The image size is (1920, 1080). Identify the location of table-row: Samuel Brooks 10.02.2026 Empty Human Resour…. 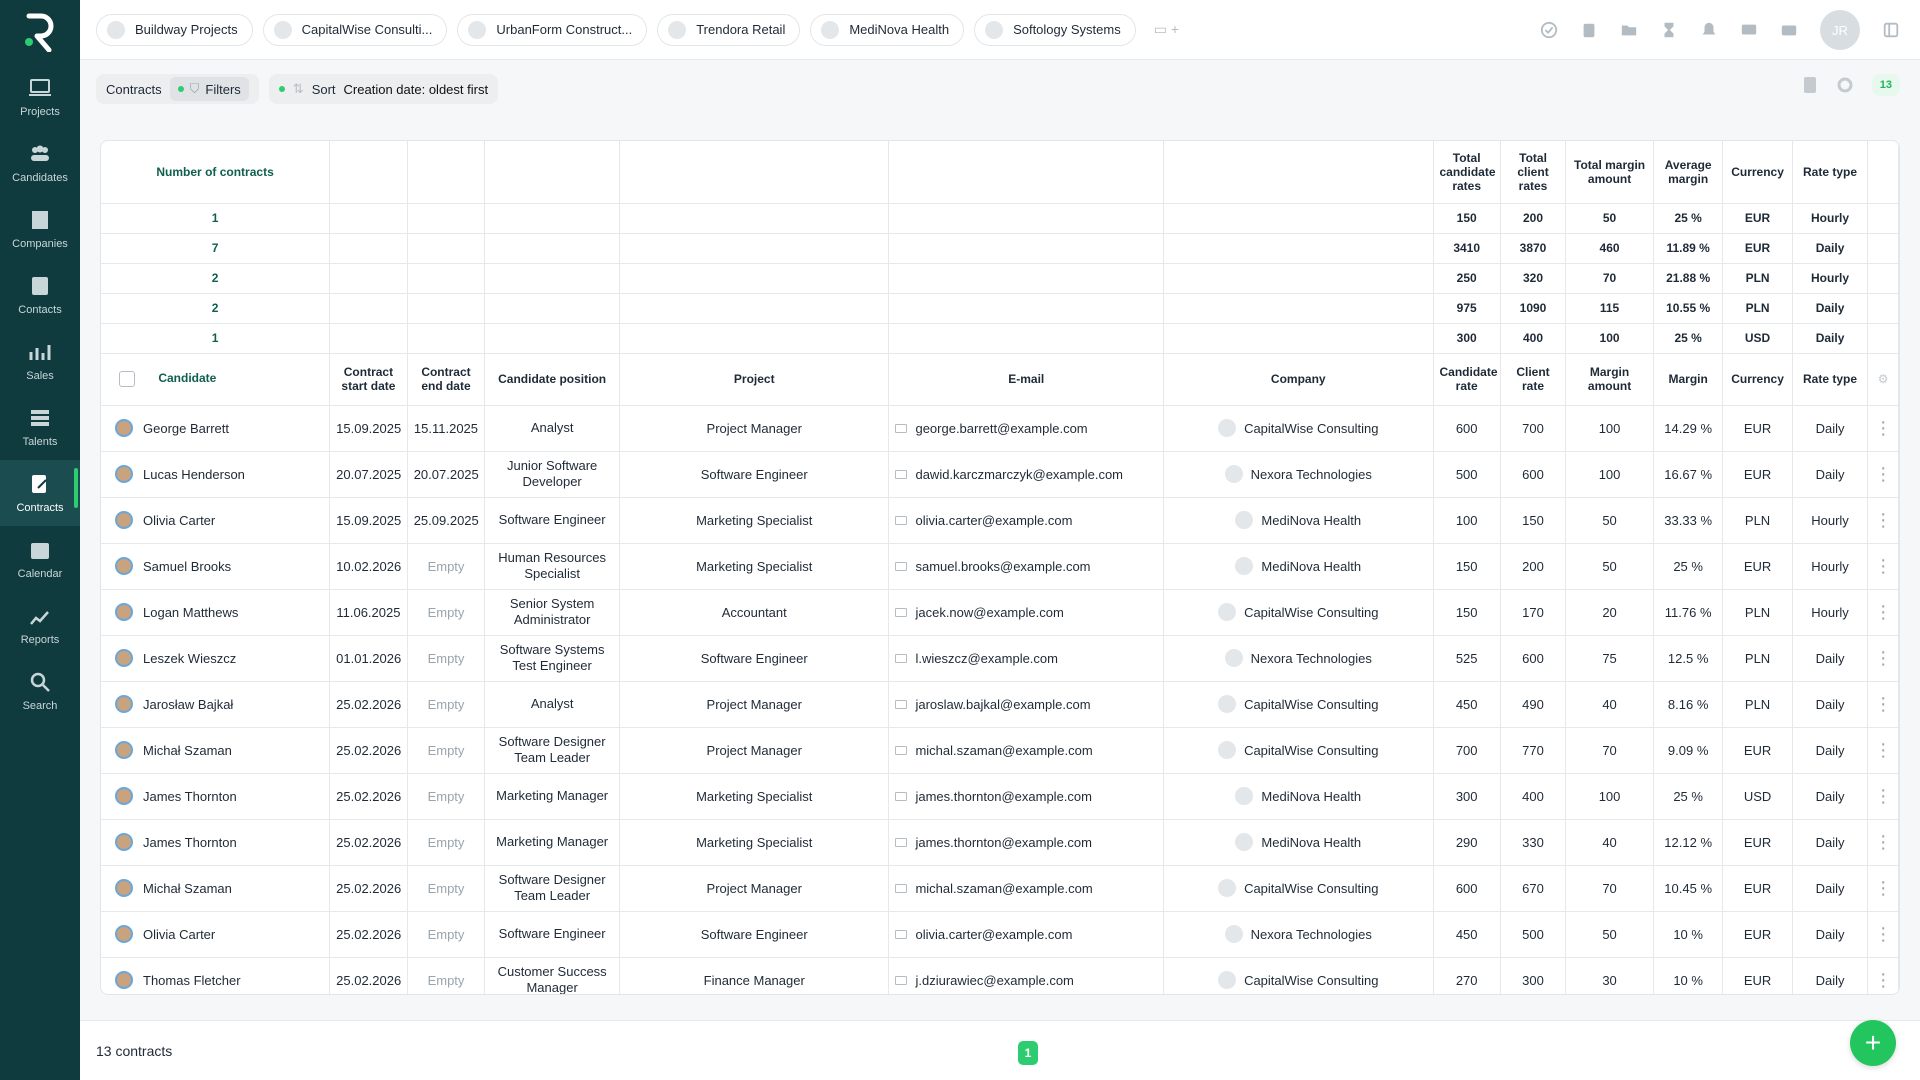
(1000, 566).